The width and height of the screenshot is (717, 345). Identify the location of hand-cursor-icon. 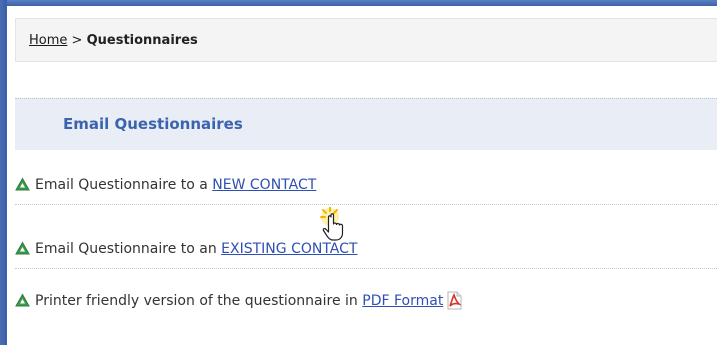
(332, 224).